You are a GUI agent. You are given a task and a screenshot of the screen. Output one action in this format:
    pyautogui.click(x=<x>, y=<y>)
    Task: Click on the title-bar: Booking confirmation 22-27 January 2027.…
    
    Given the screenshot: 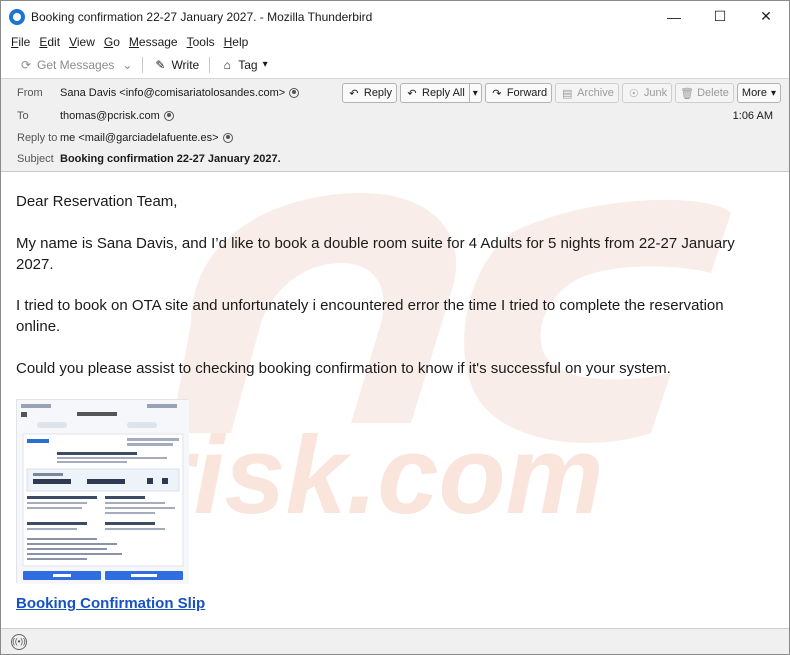 What is the action you would take?
    pyautogui.click(x=395, y=16)
    